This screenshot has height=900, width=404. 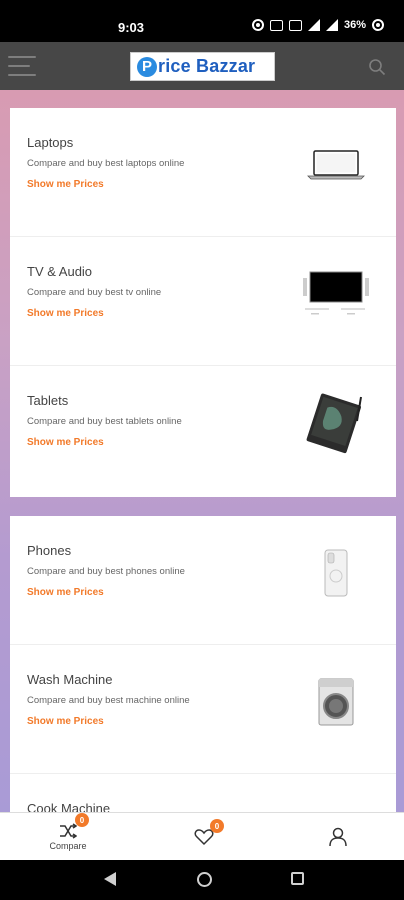 What do you see at coordinates (336, 702) in the screenshot?
I see `washing-machine-icon` at bounding box center [336, 702].